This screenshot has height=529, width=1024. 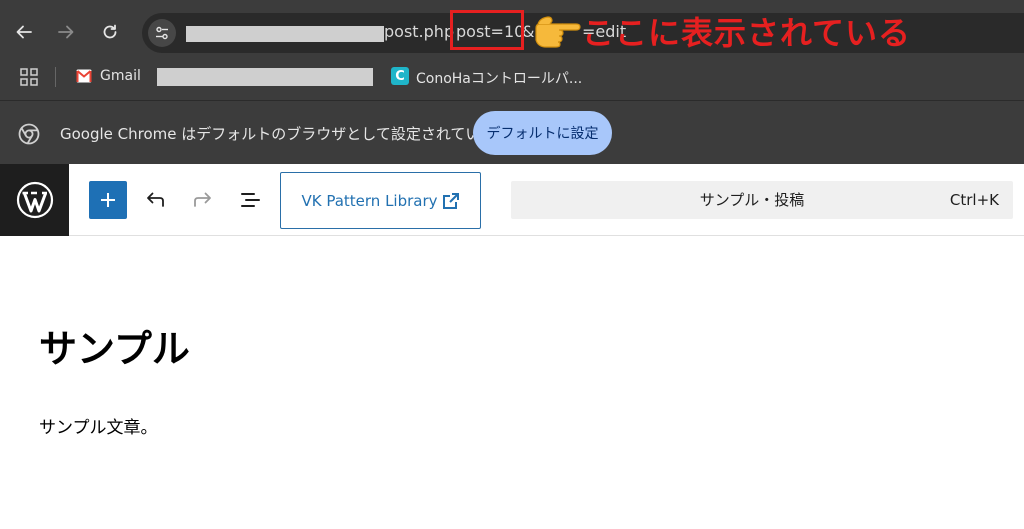 What do you see at coordinates (29, 77) in the screenshot?
I see `apps-grid-icon` at bounding box center [29, 77].